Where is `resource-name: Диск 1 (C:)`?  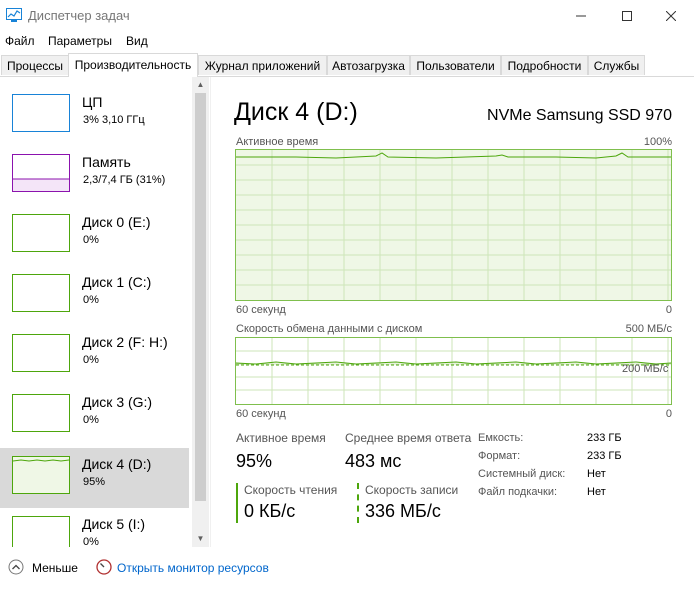 resource-name: Диск 1 (C:) is located at coordinates (117, 282).